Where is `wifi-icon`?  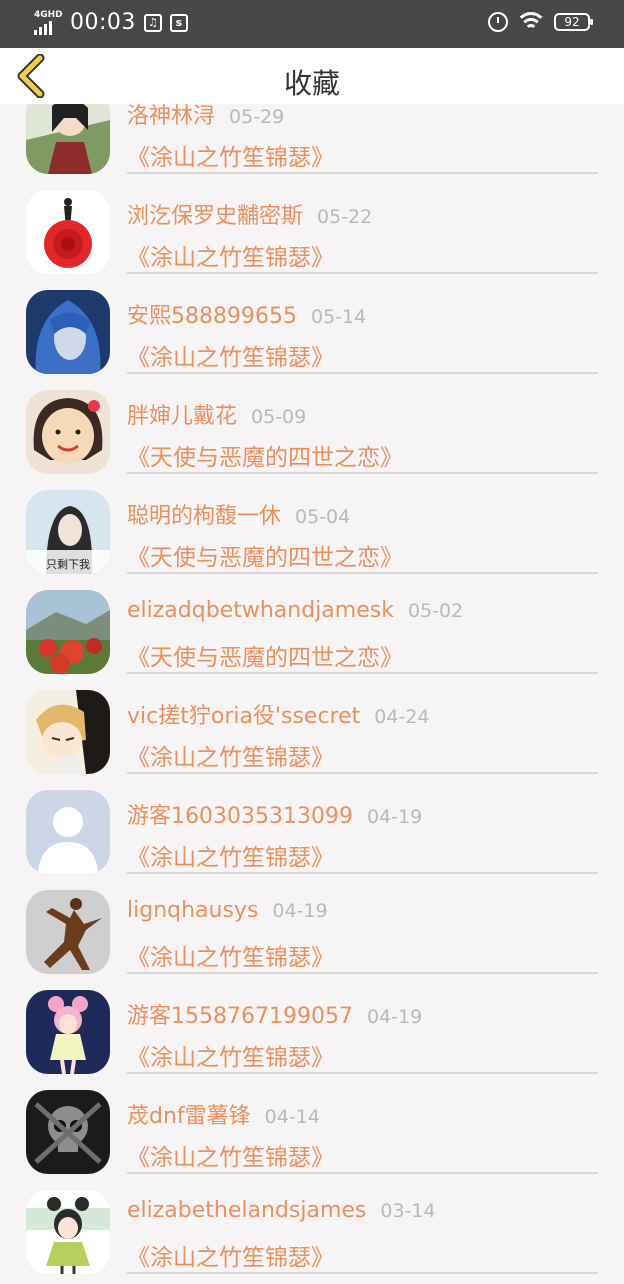
wifi-icon is located at coordinates (531, 22).